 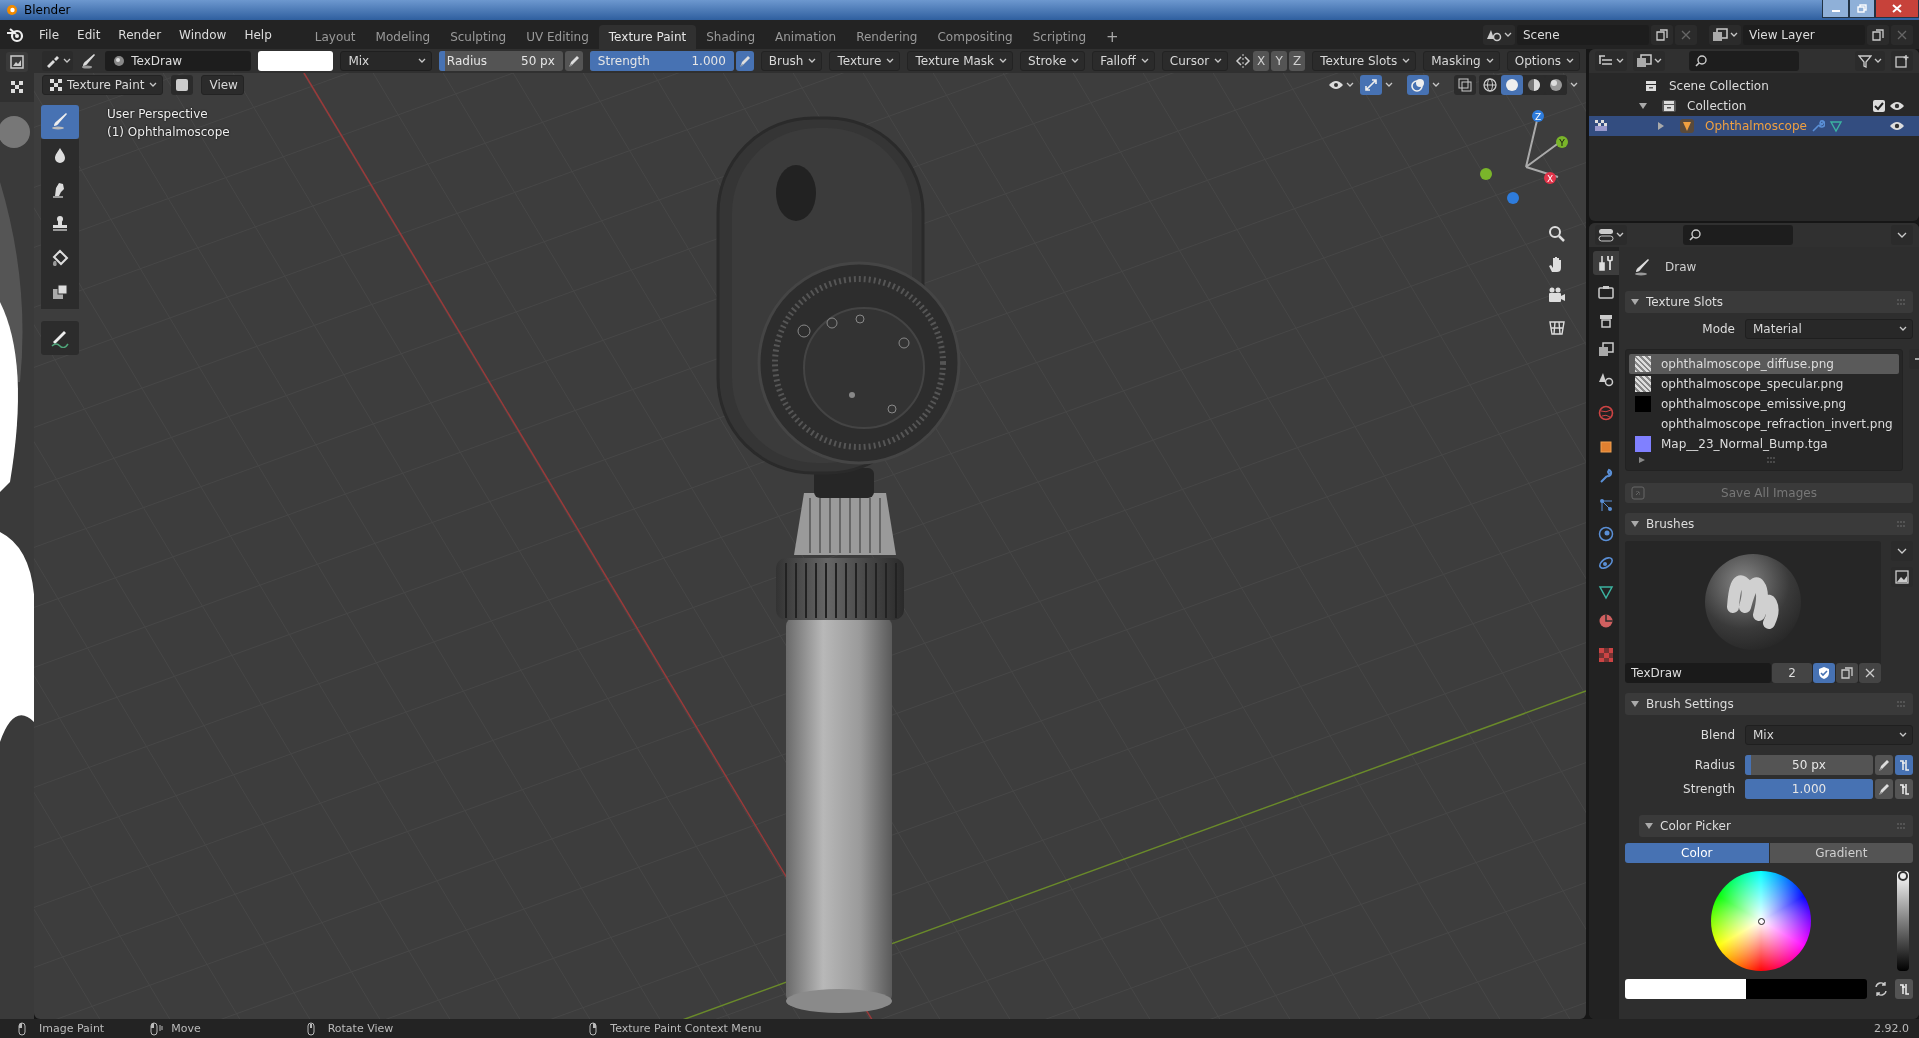 What do you see at coordinates (1686, 34) in the screenshot?
I see `delete-scene-button` at bounding box center [1686, 34].